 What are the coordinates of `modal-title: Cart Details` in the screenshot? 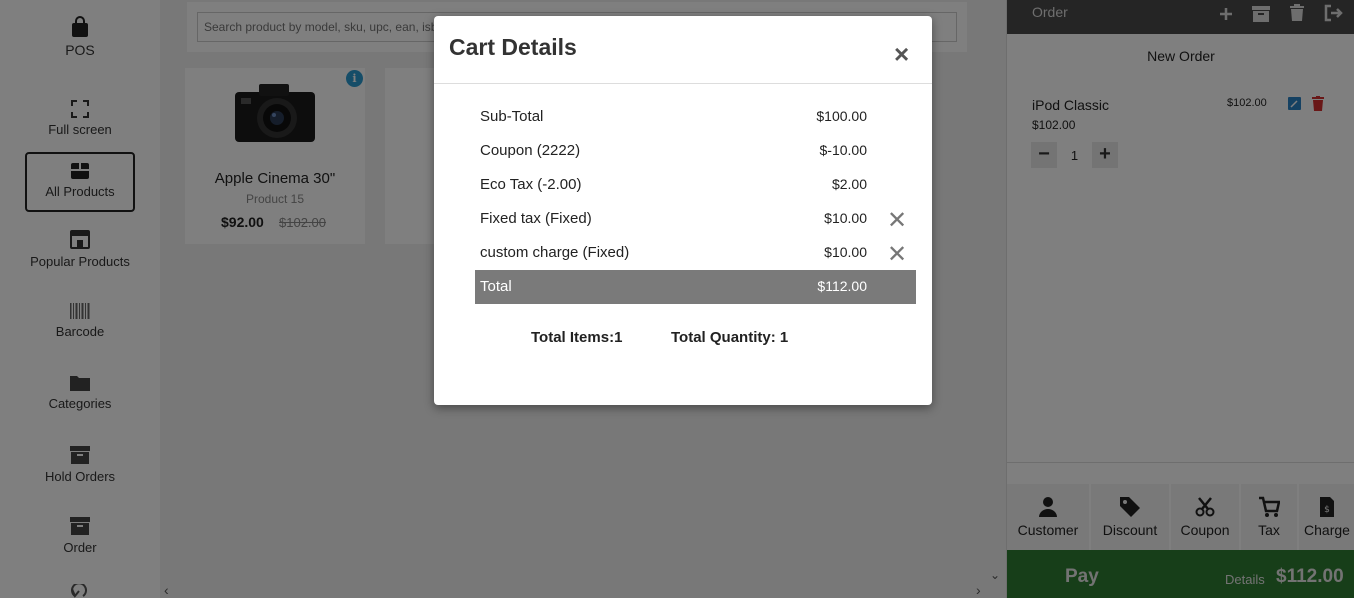 It's located at (513, 47).